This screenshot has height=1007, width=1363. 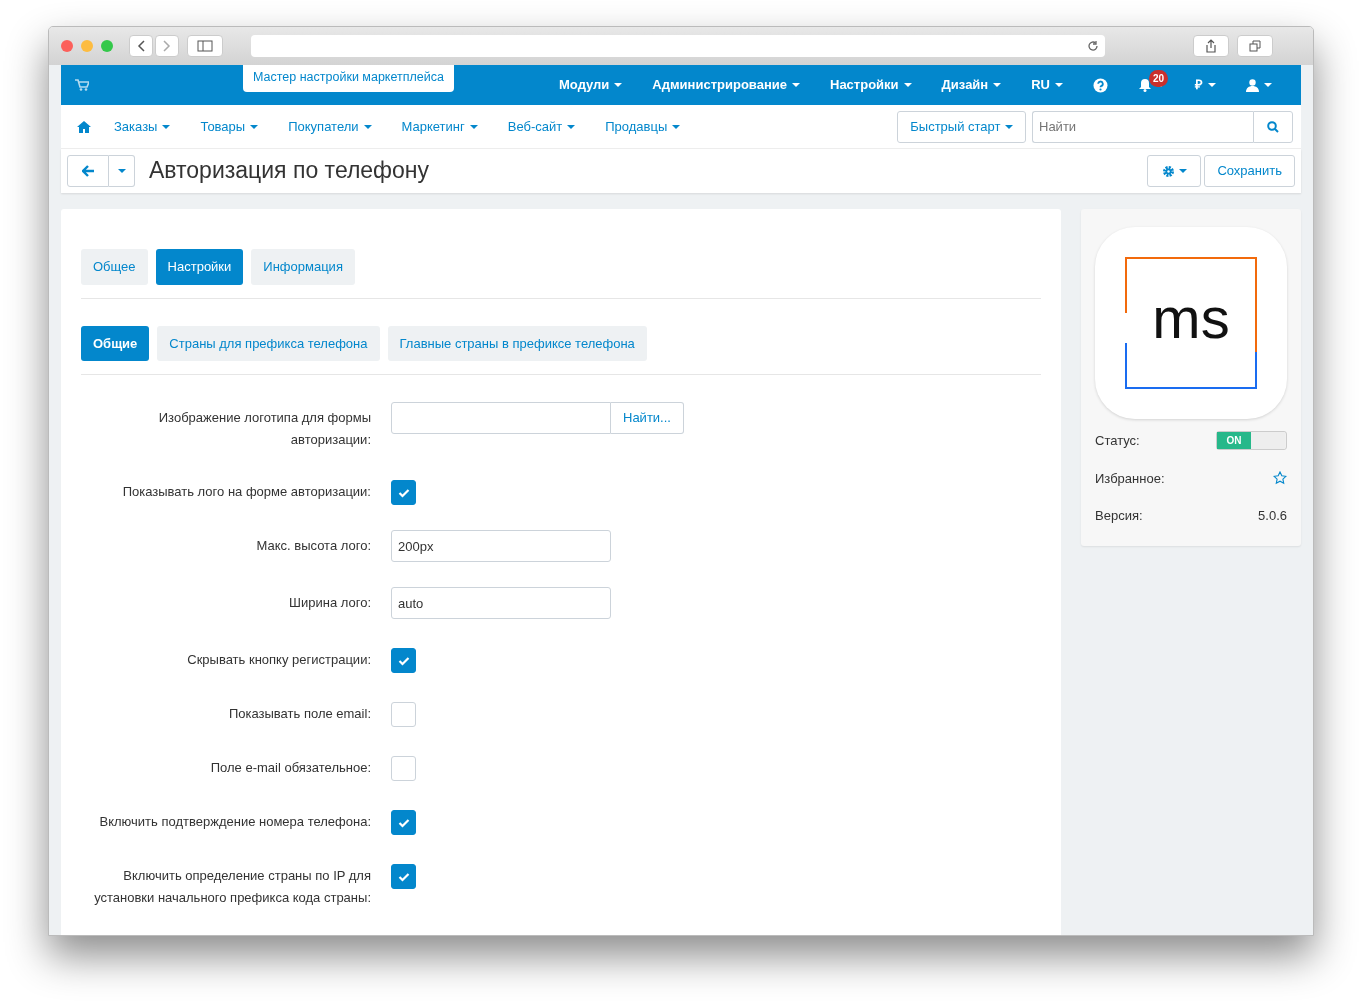 What do you see at coordinates (1251, 441) in the screenshot?
I see `status-toggle: ON` at bounding box center [1251, 441].